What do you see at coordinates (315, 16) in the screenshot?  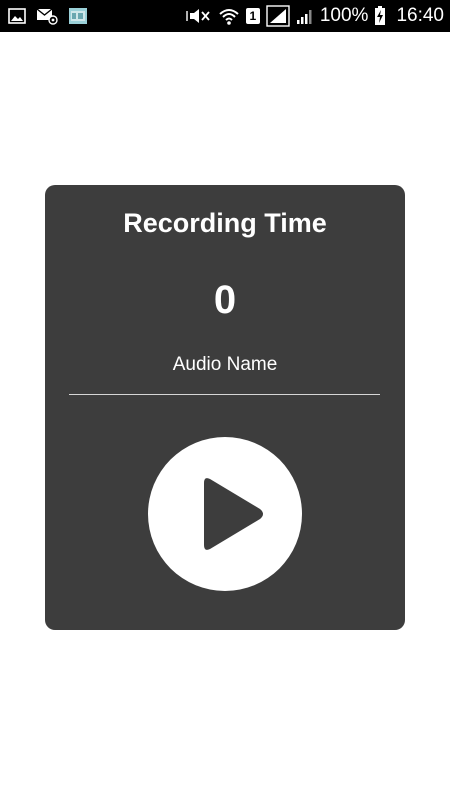 I see `status-bar-right: 1 100% 16:40` at bounding box center [315, 16].